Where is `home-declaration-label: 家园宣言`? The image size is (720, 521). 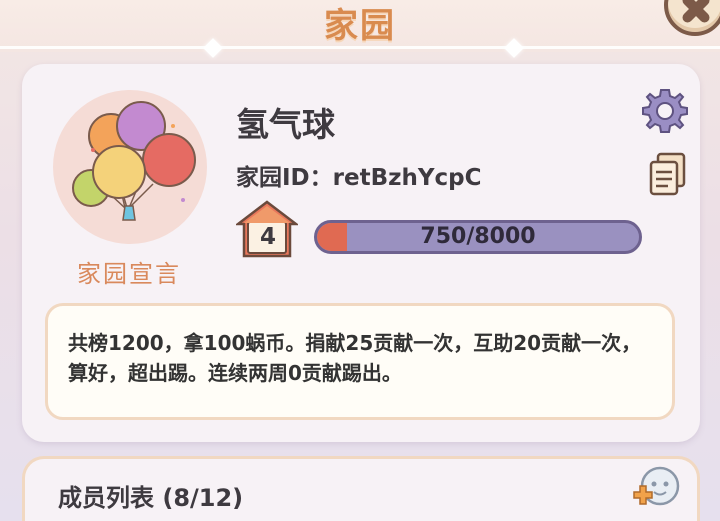
home-declaration-label: 家园宣言 is located at coordinates (129, 274).